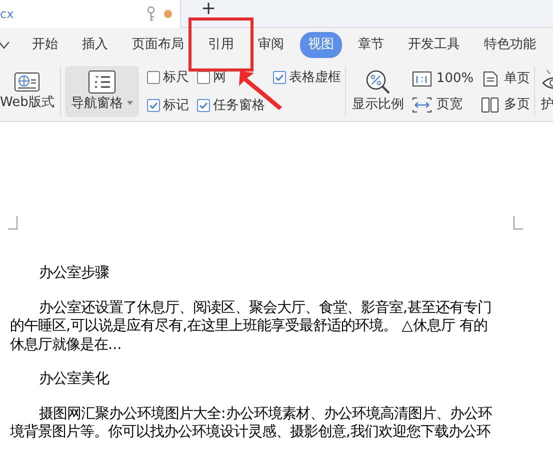 This screenshot has width=553, height=450. What do you see at coordinates (74, 379) in the screenshot?
I see `heading-text: 办公室美化` at bounding box center [74, 379].